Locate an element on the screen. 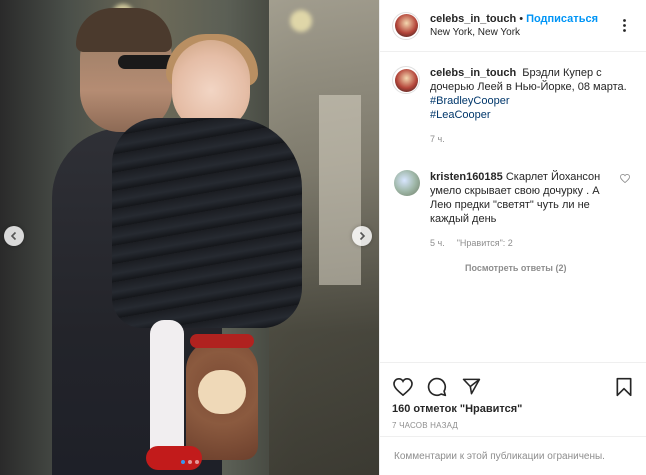 This screenshot has height=475, width=646. monkey-backpack is located at coordinates (222, 397).